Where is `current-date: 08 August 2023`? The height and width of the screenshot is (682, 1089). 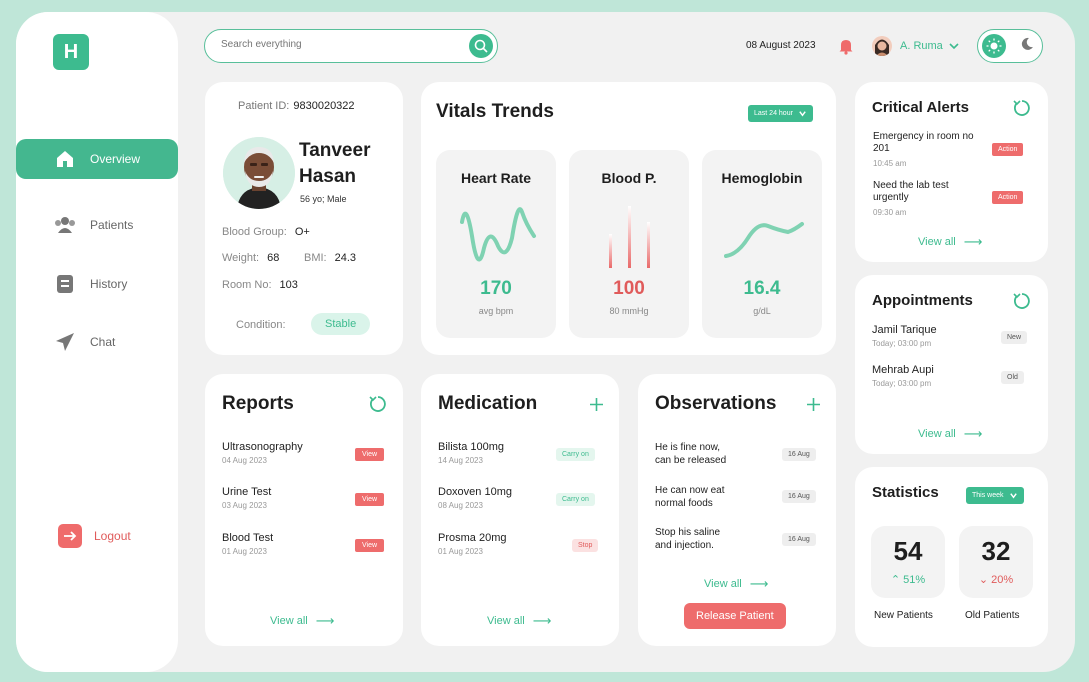 current-date: 08 August 2023 is located at coordinates (781, 45).